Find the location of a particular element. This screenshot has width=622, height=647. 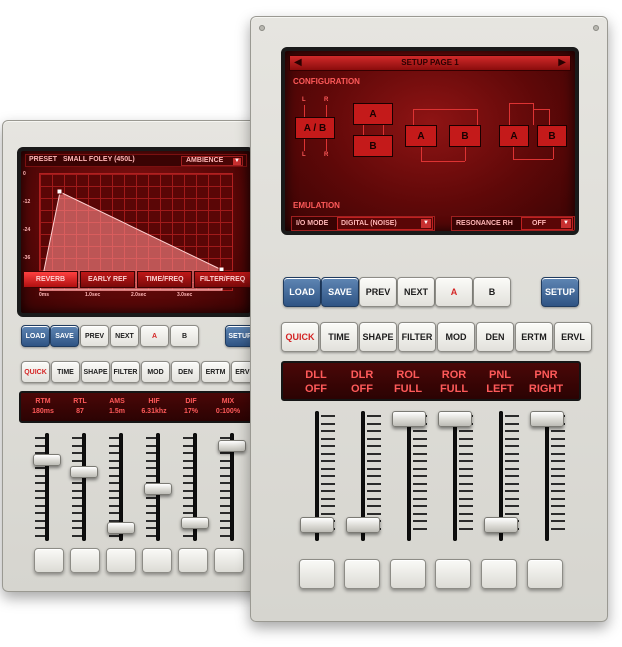

config-option-3: A B is located at coordinates (446, 134).